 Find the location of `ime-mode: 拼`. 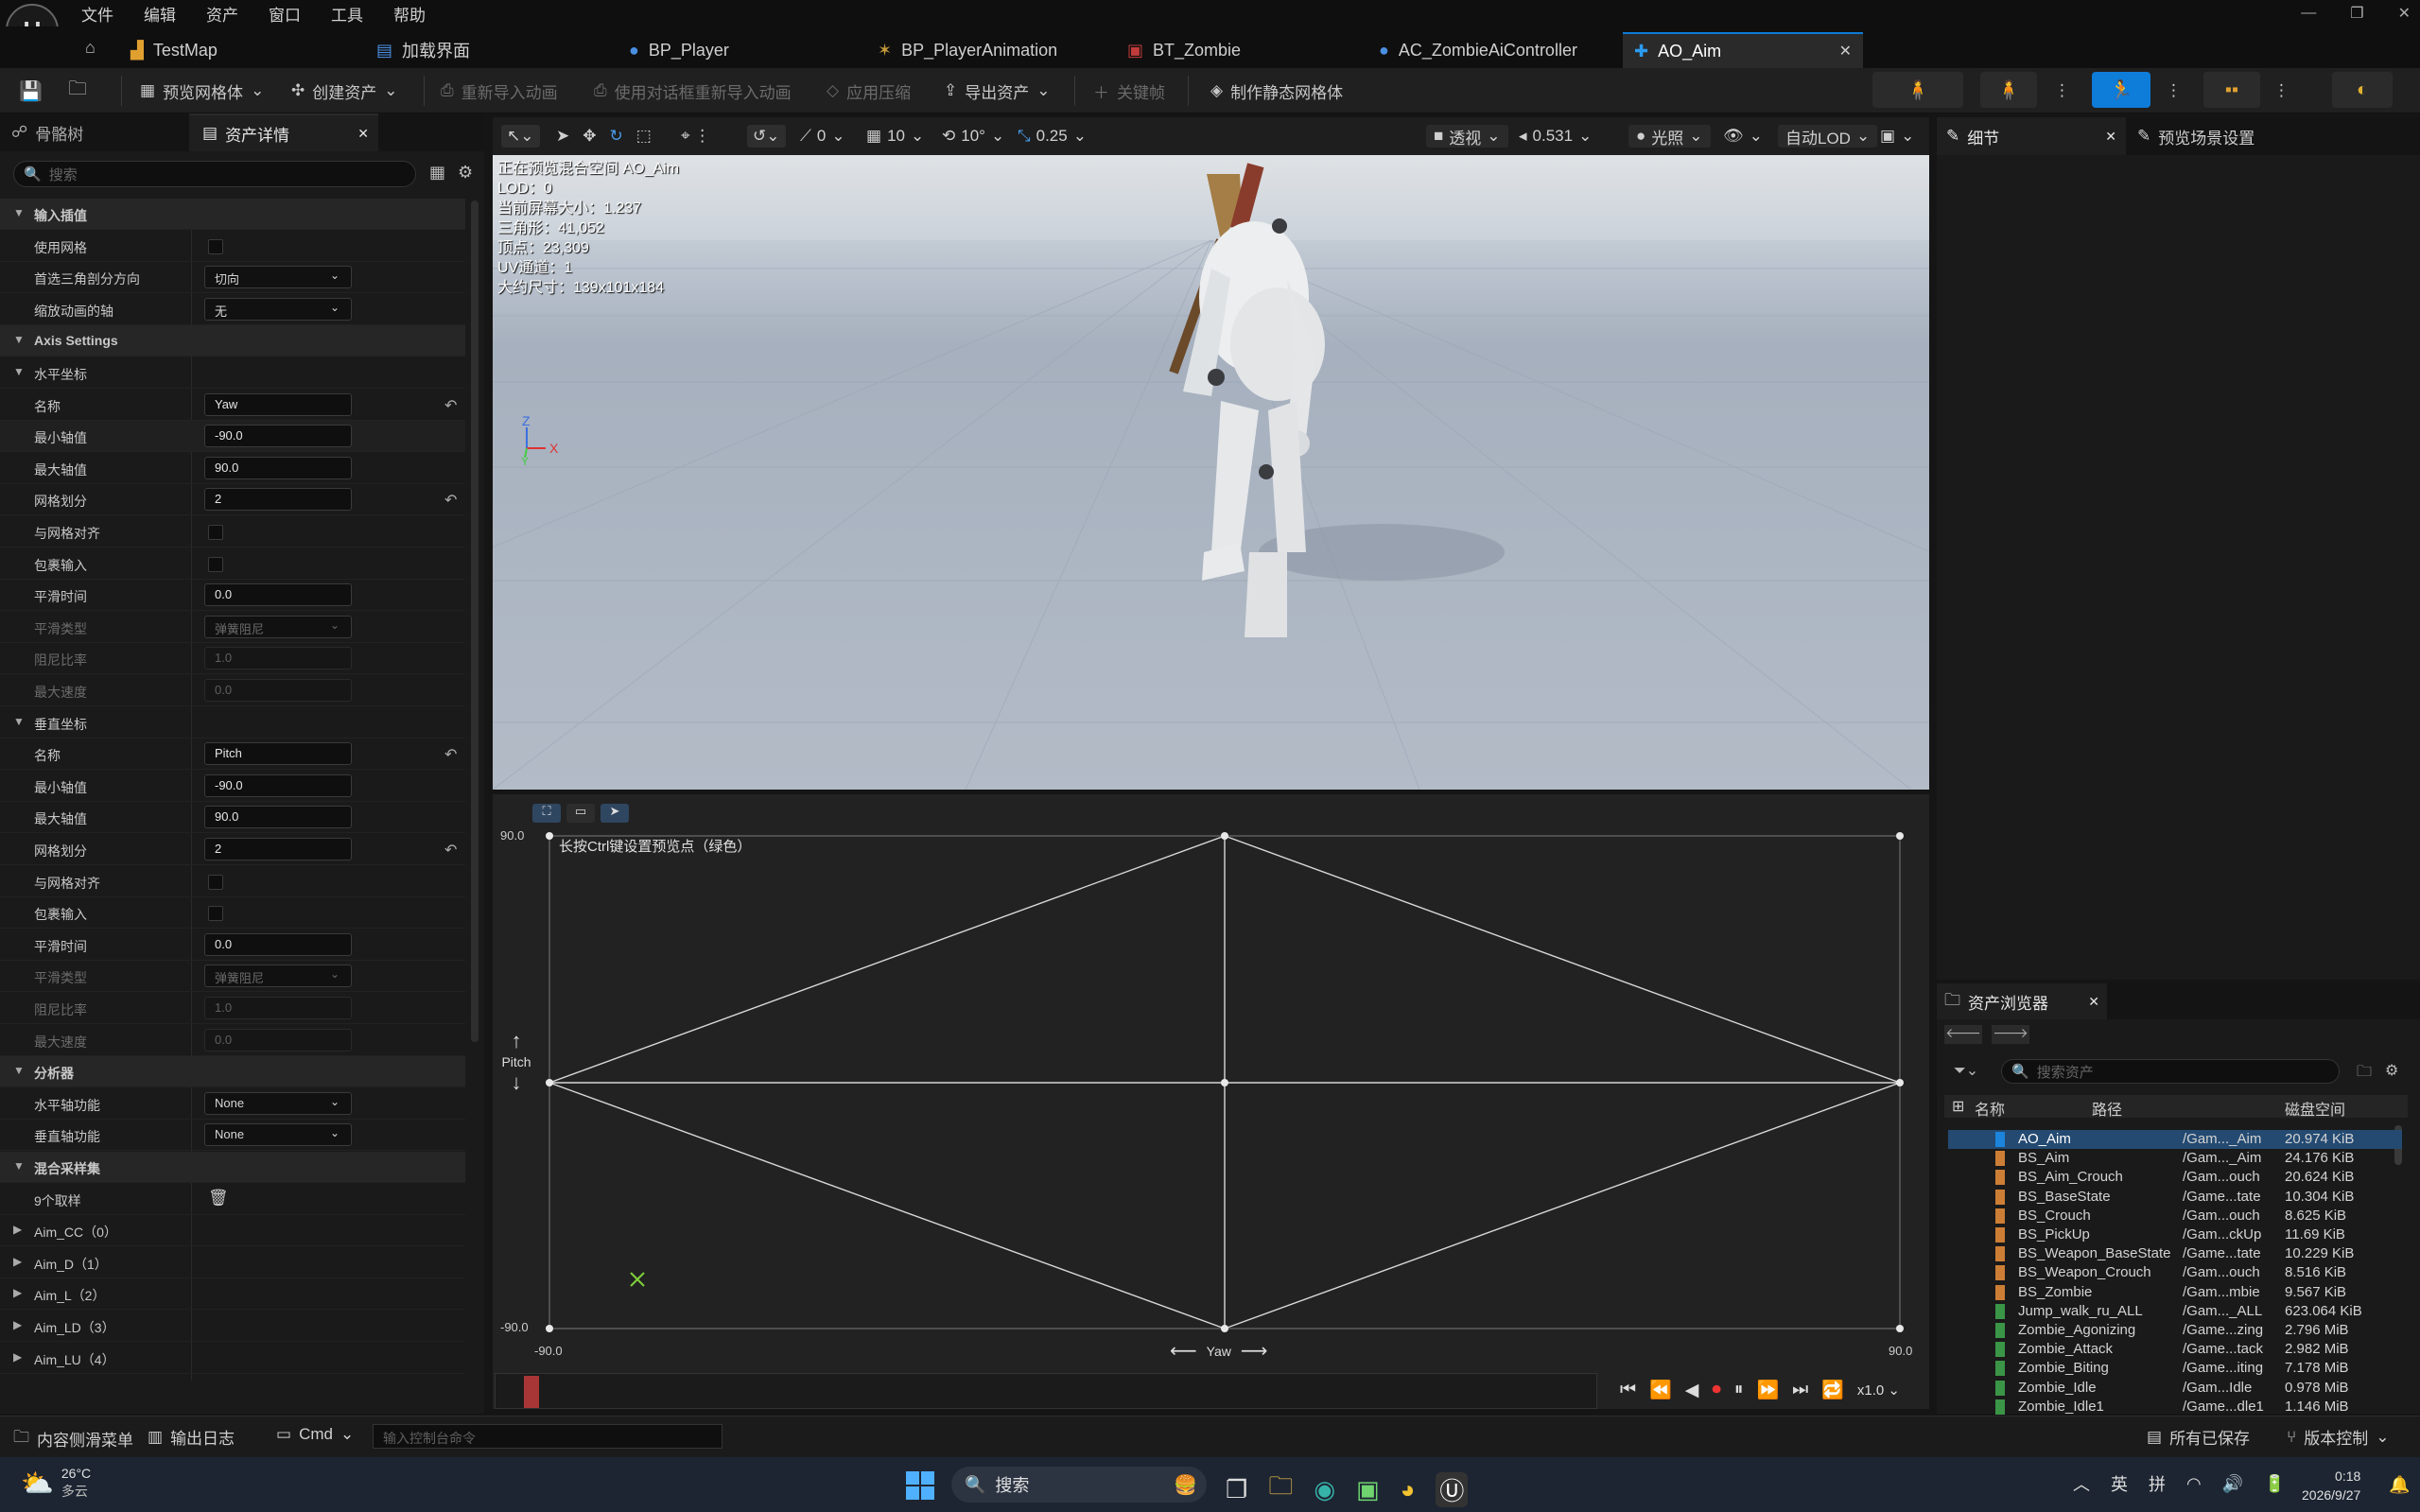

ime-mode: 拼 is located at coordinates (2158, 1483).